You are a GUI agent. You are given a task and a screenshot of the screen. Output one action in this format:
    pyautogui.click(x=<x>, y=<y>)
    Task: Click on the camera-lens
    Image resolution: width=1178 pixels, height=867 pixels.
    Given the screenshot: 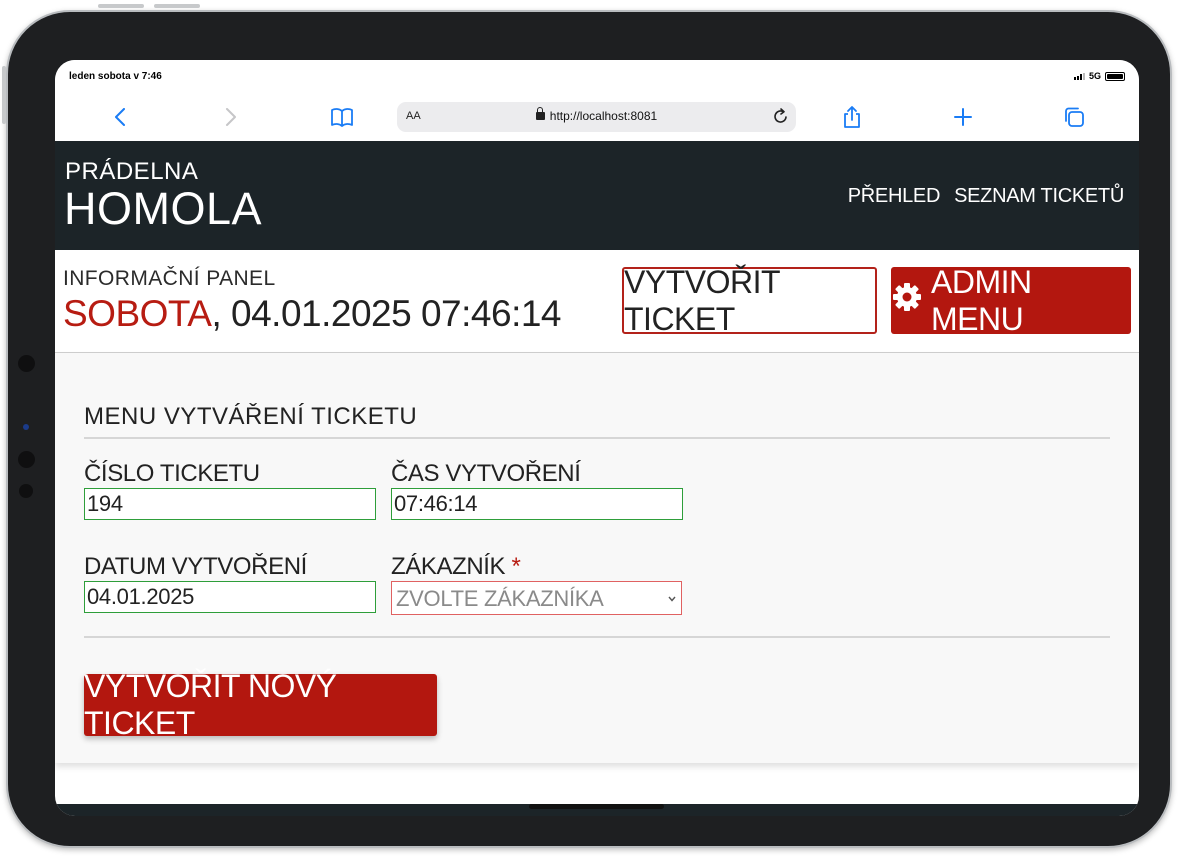 What is the action you would take?
    pyautogui.click(x=26, y=427)
    